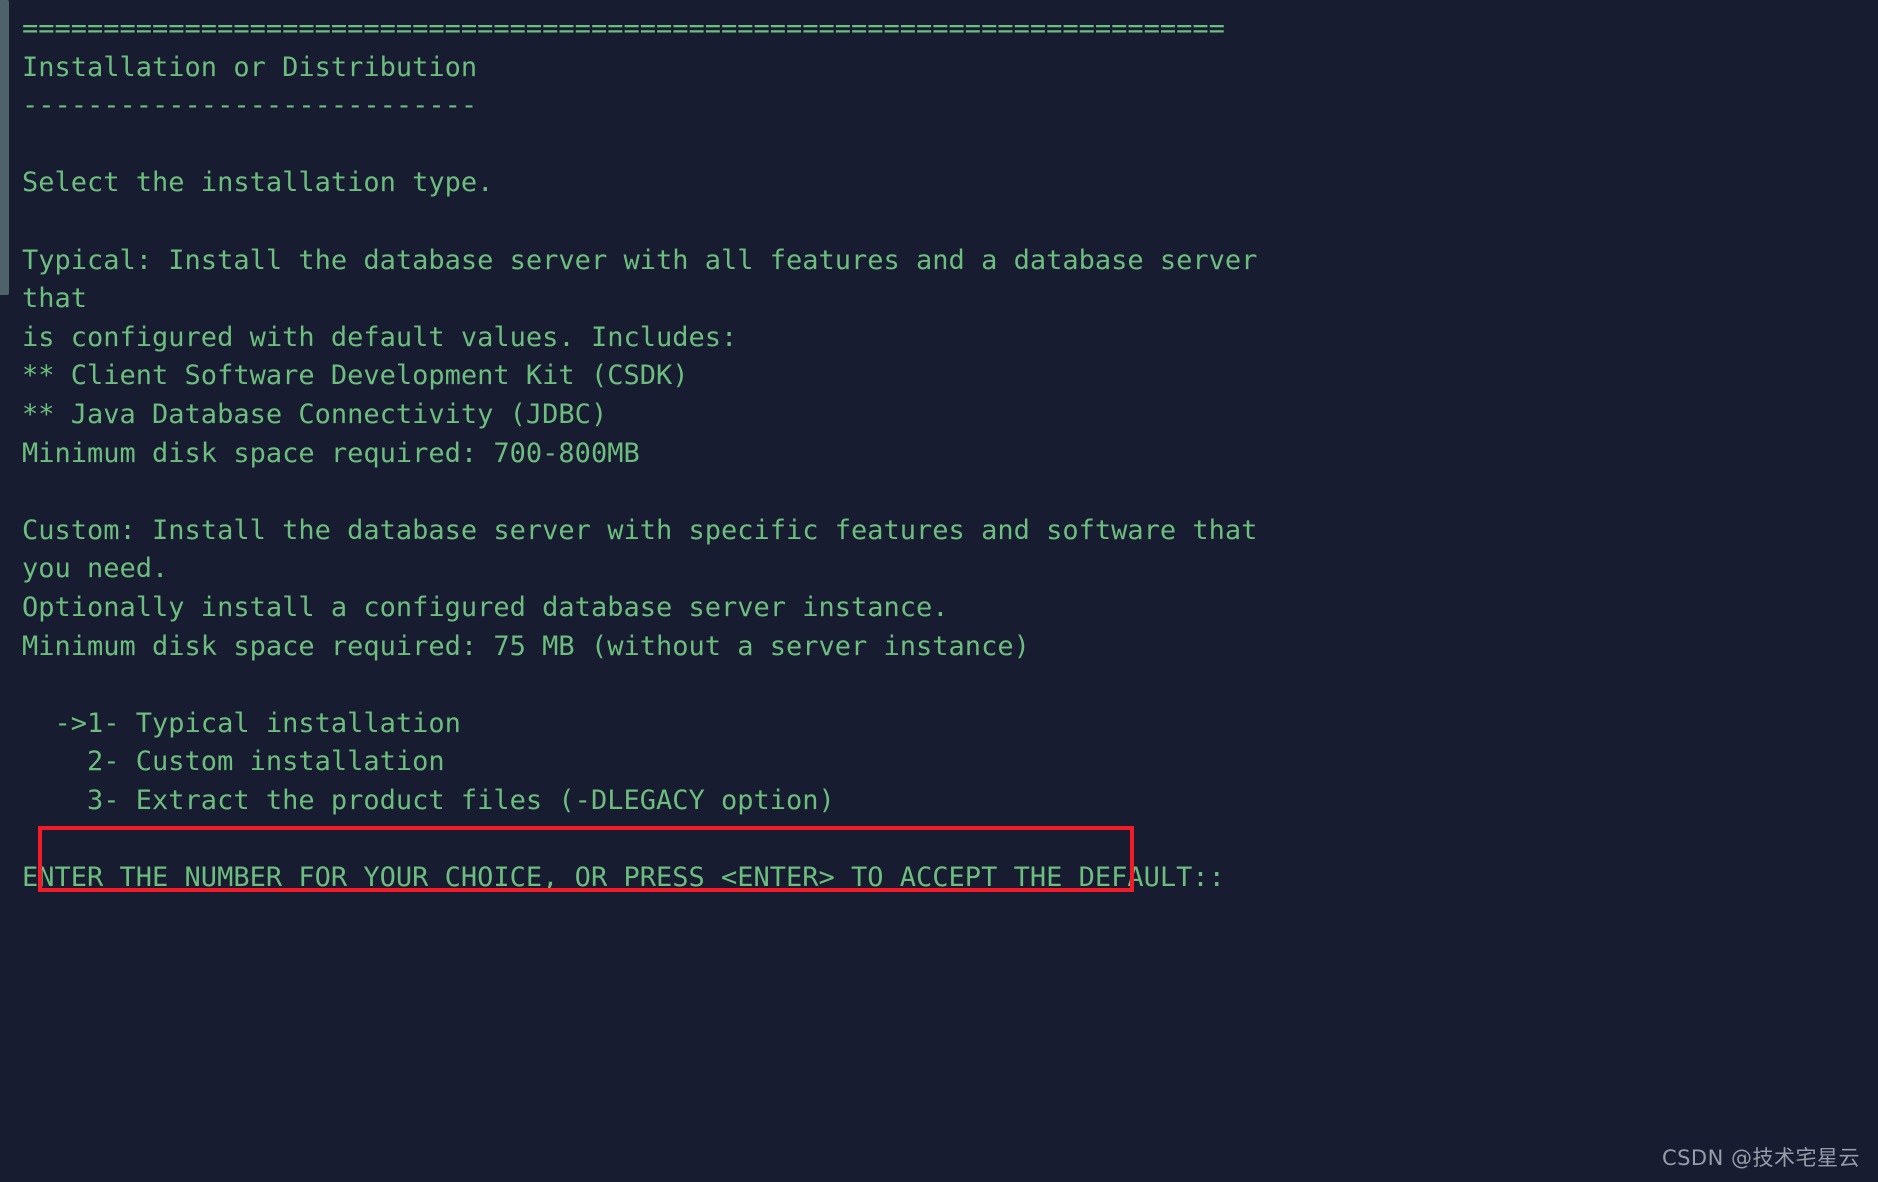 This screenshot has width=1878, height=1182. Describe the element at coordinates (55, 299) in the screenshot. I see `console-line: that` at that location.